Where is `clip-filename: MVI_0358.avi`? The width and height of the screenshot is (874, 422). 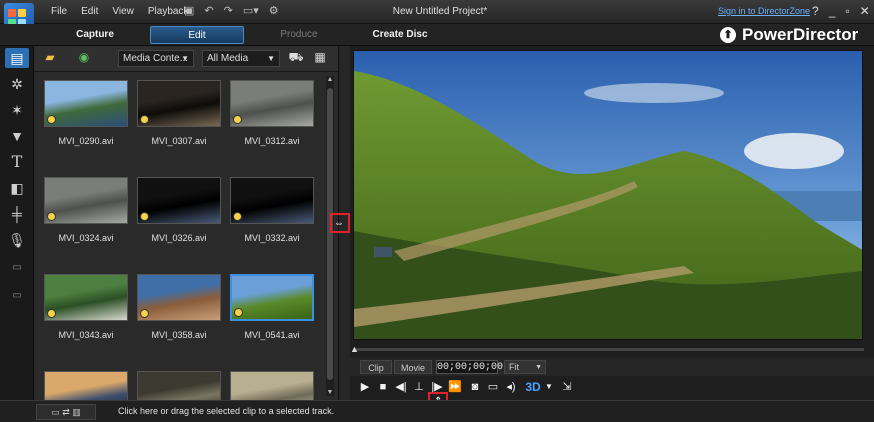
clip-filename: MVI_0358.avi is located at coordinates (179, 335).